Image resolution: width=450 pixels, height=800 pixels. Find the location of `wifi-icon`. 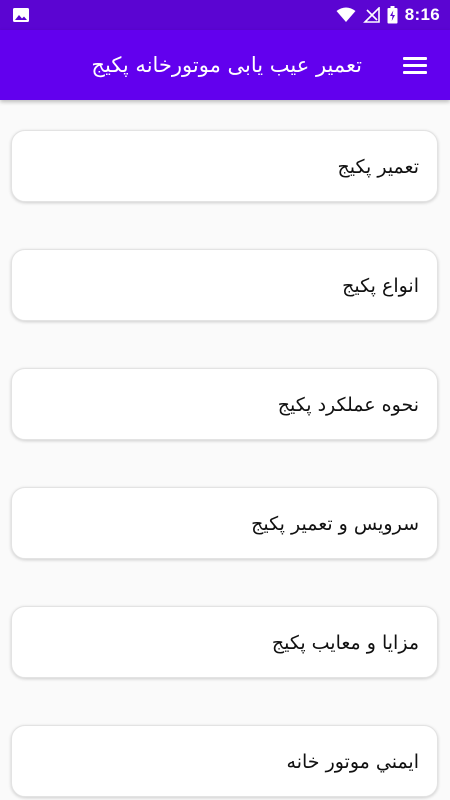

wifi-icon is located at coordinates (346, 14).